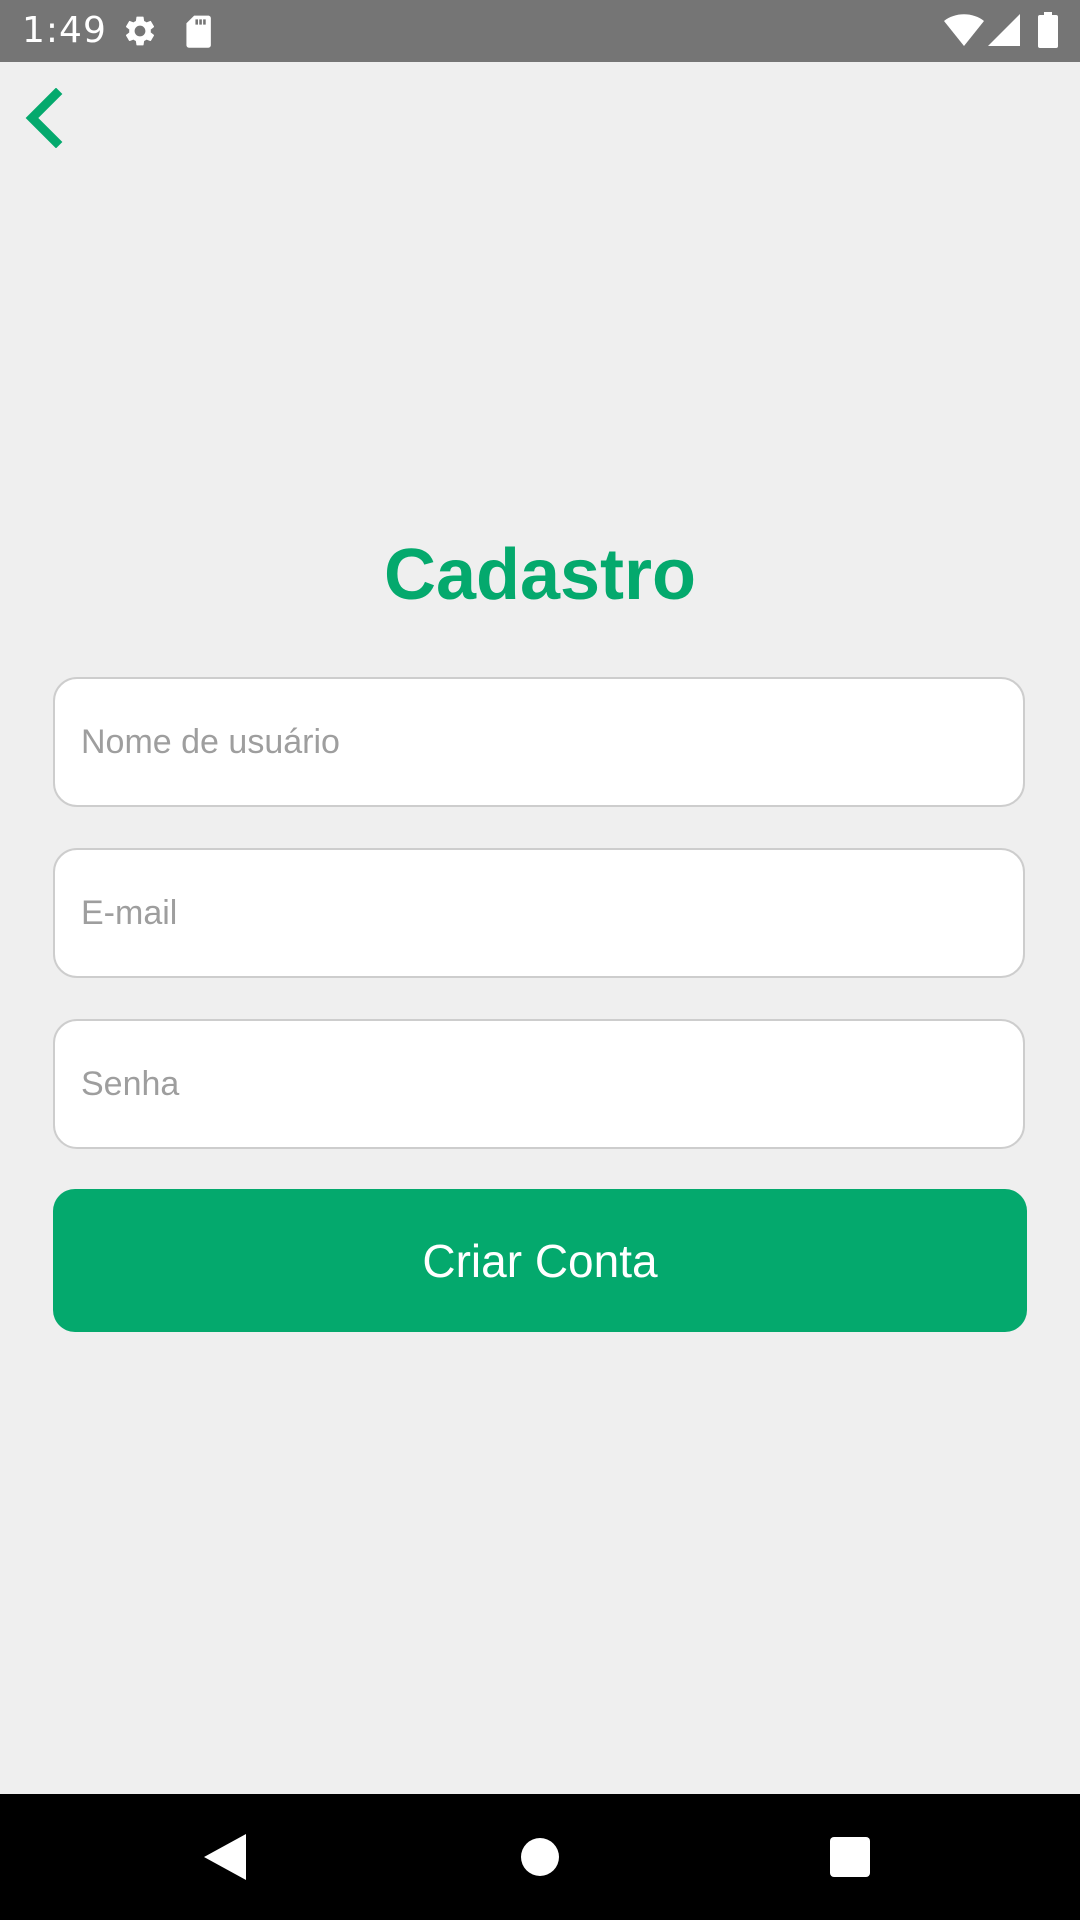 The image size is (1080, 1920). I want to click on back-triangle-icon, so click(225, 1857).